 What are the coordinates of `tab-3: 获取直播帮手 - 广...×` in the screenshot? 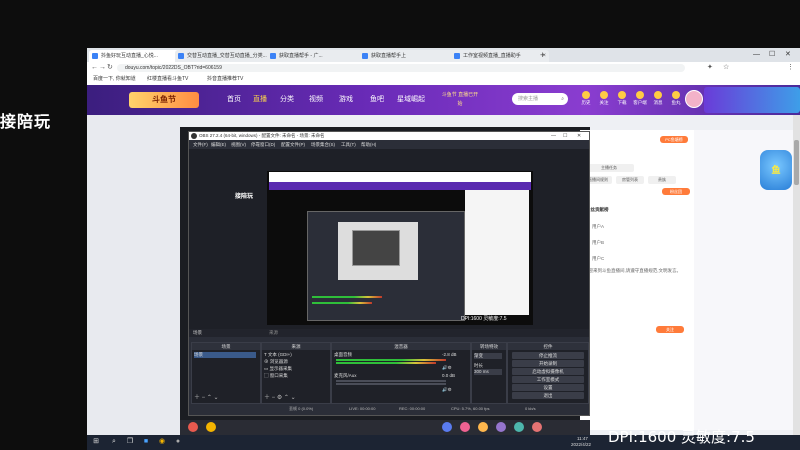 It's located at (317, 56).